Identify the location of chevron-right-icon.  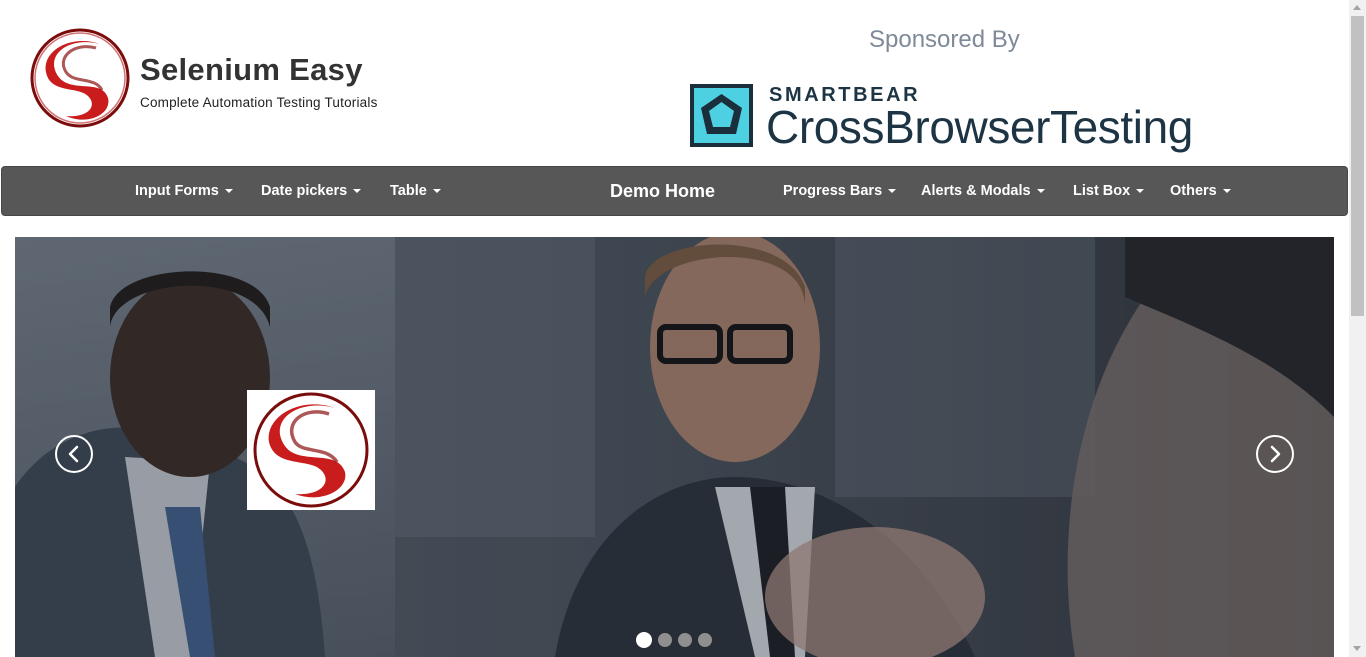
(1275, 454).